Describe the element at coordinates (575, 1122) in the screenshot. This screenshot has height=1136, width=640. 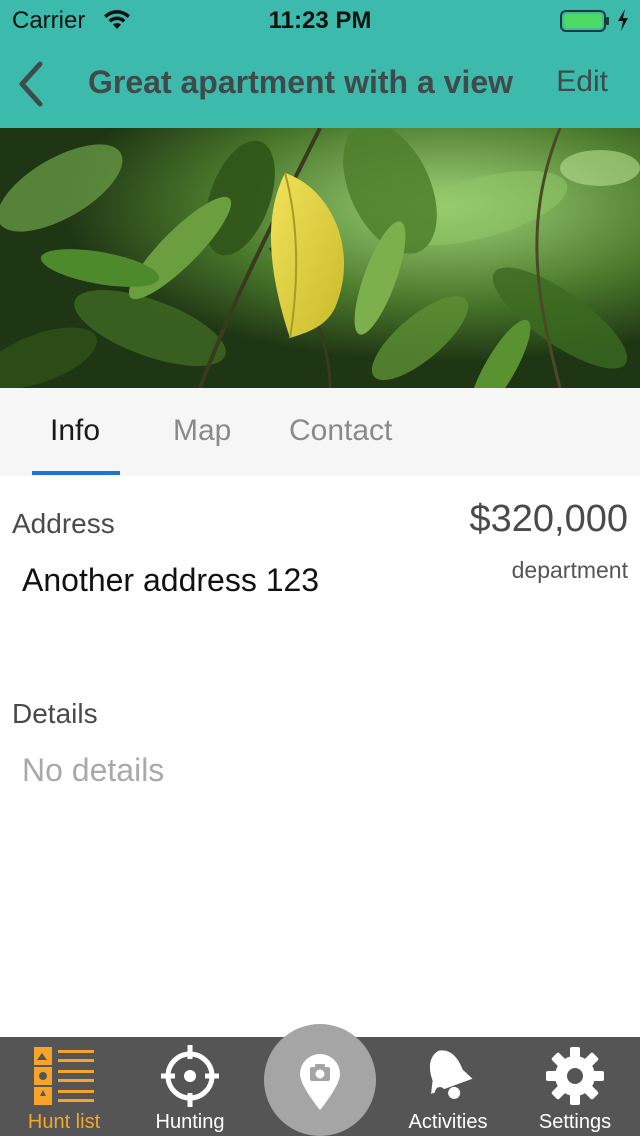
I see `tab-label: Settings` at that location.